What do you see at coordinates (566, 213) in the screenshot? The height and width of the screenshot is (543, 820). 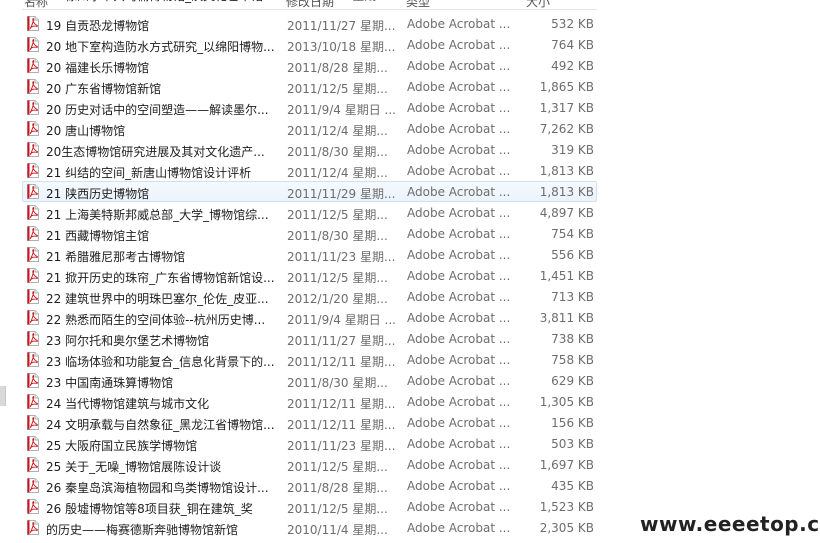 I see `file-size: 4,897 KB` at bounding box center [566, 213].